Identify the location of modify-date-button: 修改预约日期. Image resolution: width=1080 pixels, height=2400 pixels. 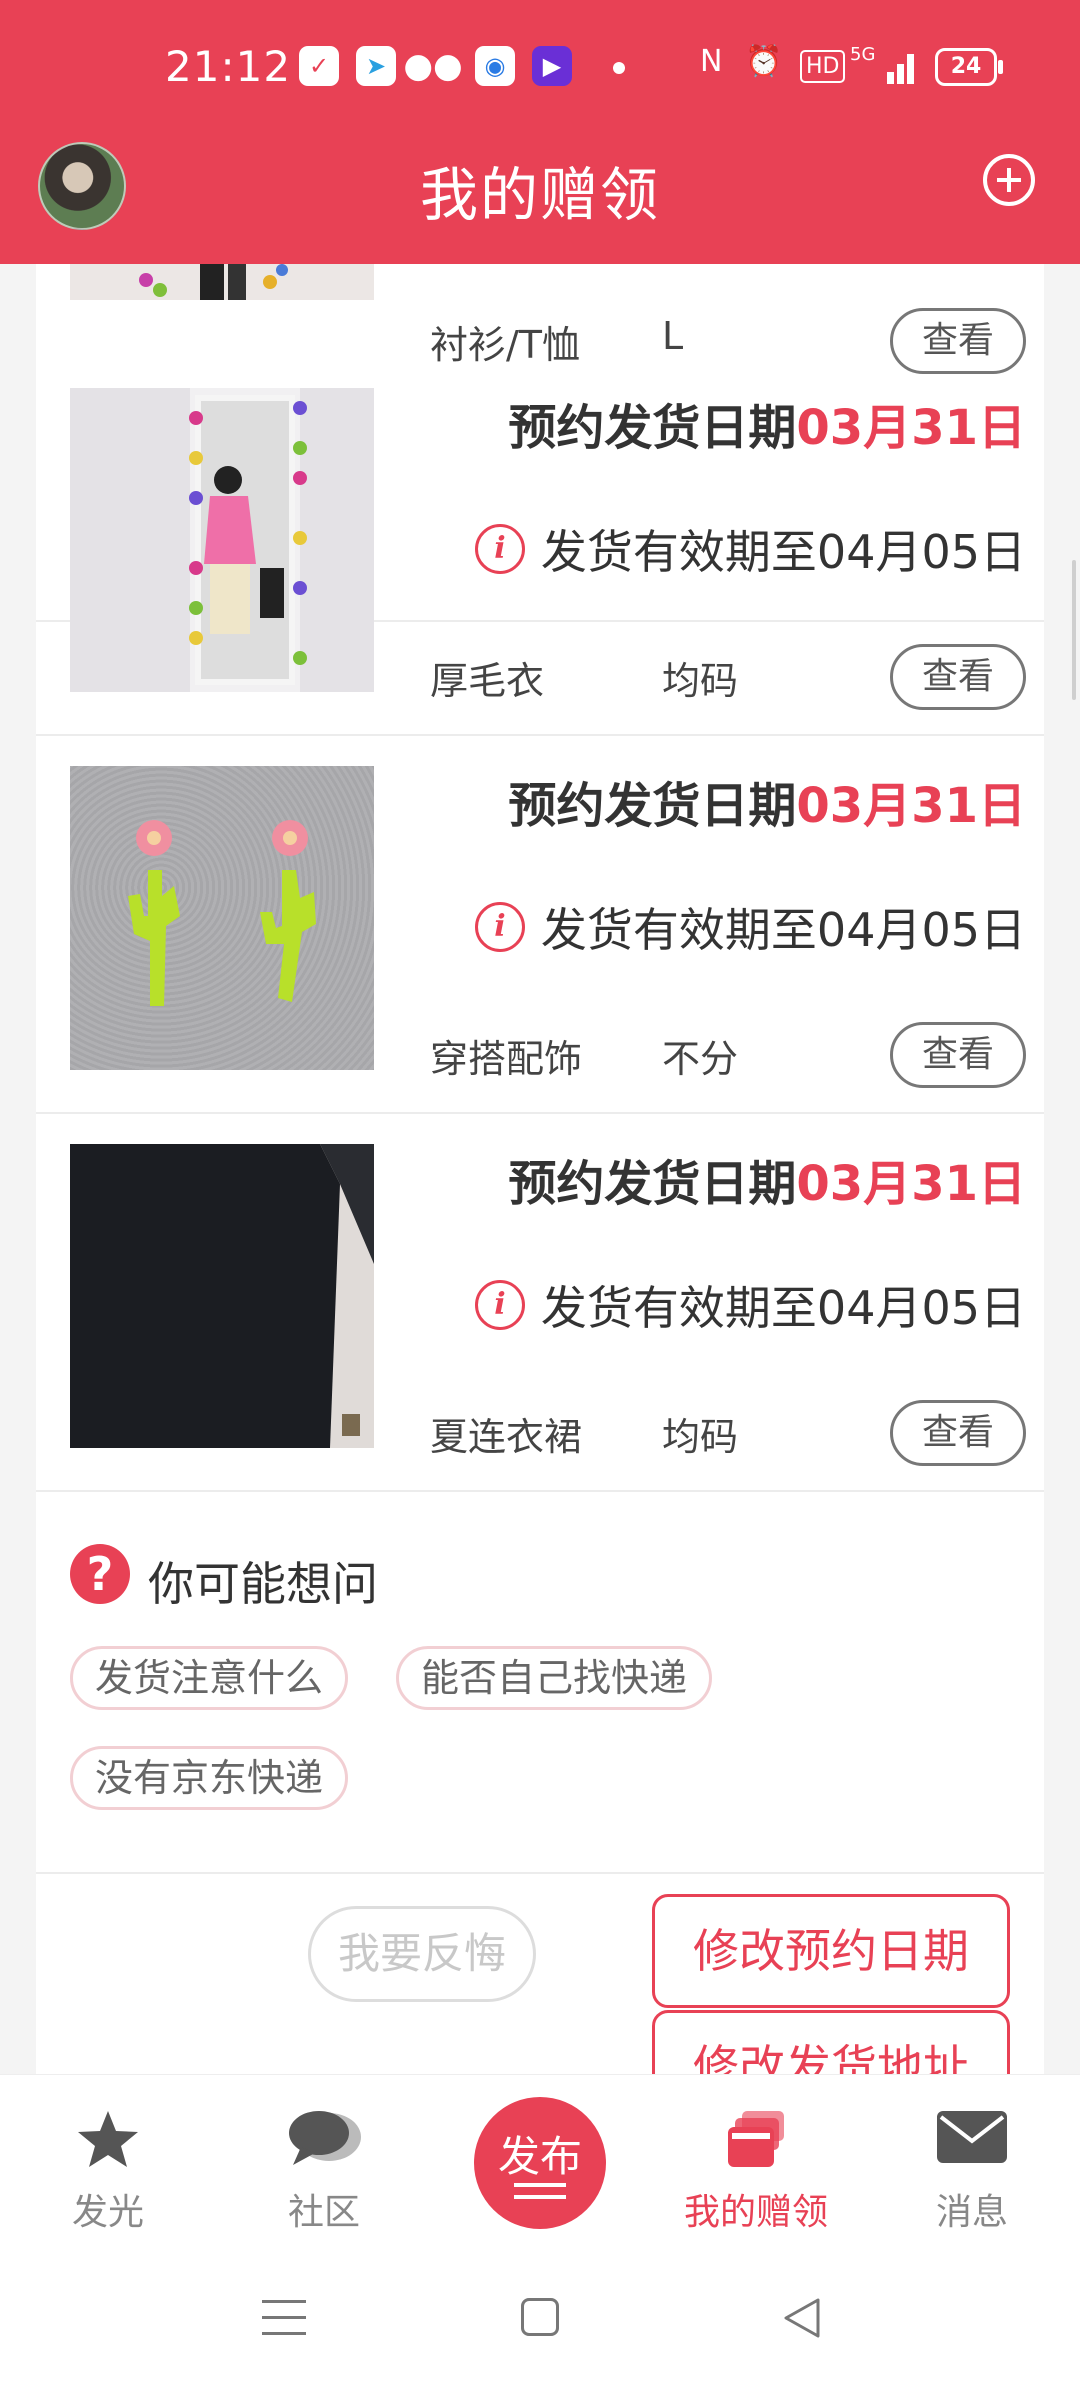
(831, 1951).